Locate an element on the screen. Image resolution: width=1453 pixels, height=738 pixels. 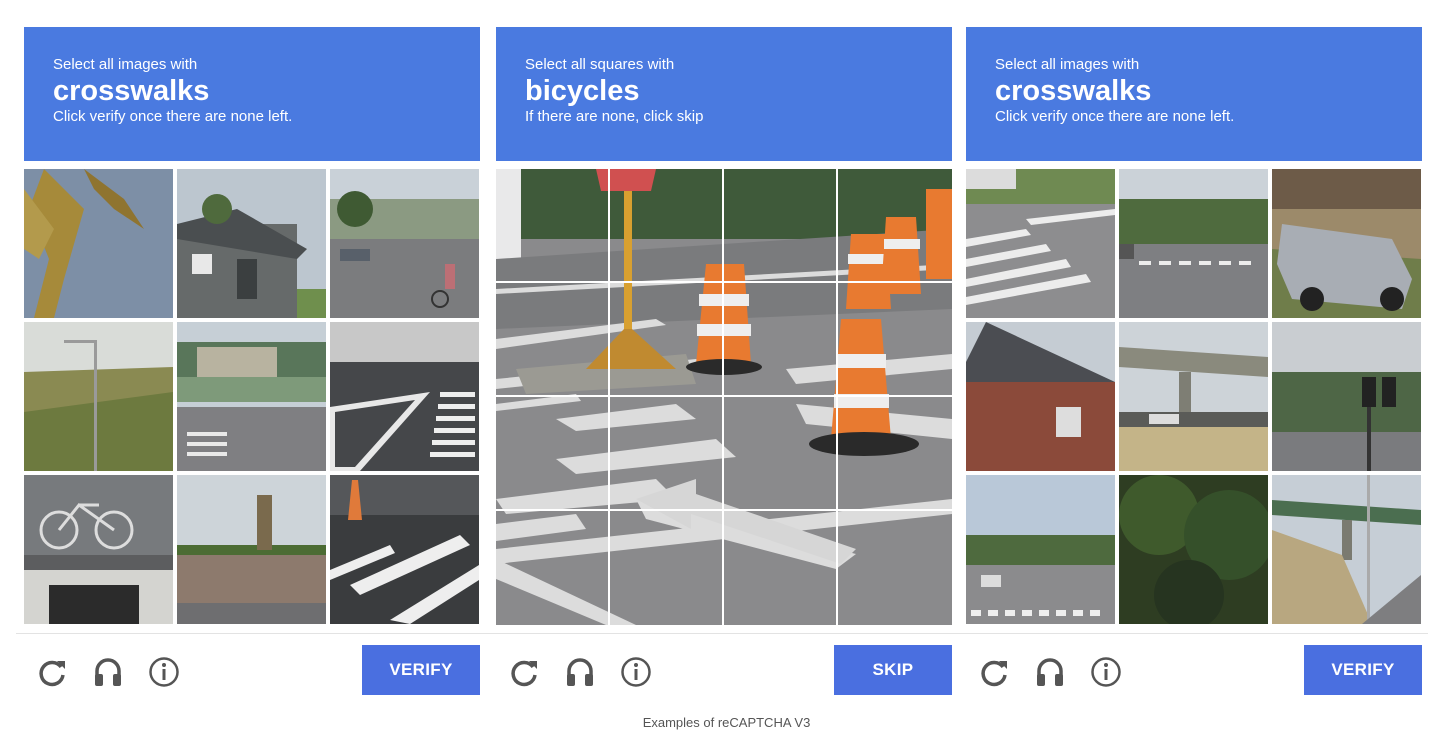
figure-caption: Examples of reCAPTCHA V3 is located at coordinates (726, 722).